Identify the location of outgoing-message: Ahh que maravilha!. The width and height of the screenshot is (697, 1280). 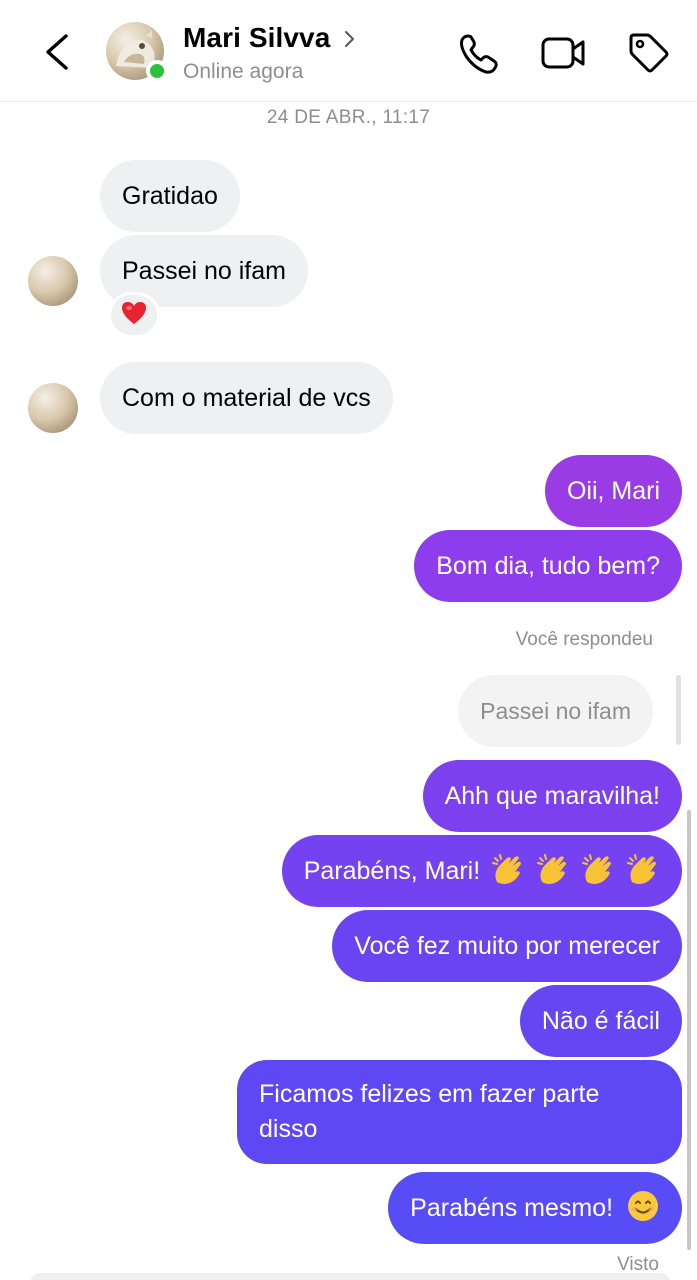
(552, 796).